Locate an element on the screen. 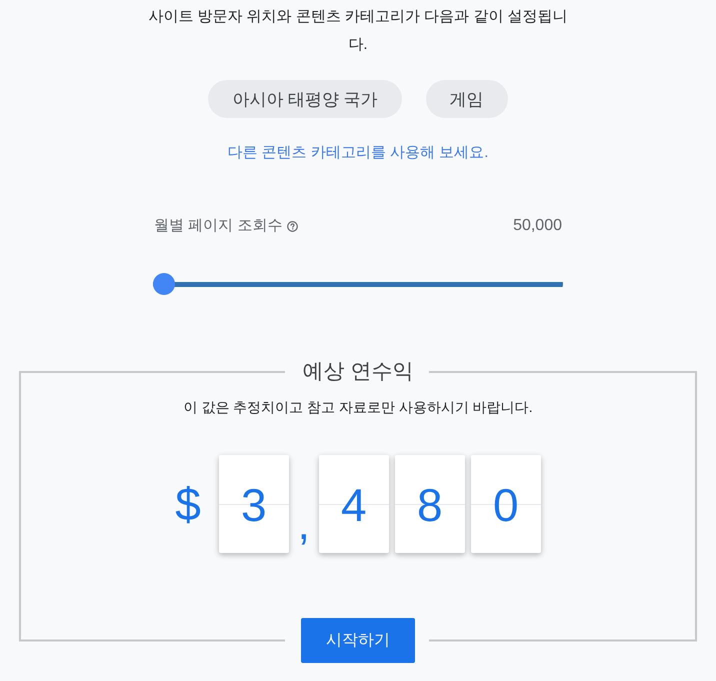 The width and height of the screenshot is (716, 681). disclaimer-text: 이 값은 추정치이고 참고 자료로만 사용하시기 바랍니다. is located at coordinates (358, 407).